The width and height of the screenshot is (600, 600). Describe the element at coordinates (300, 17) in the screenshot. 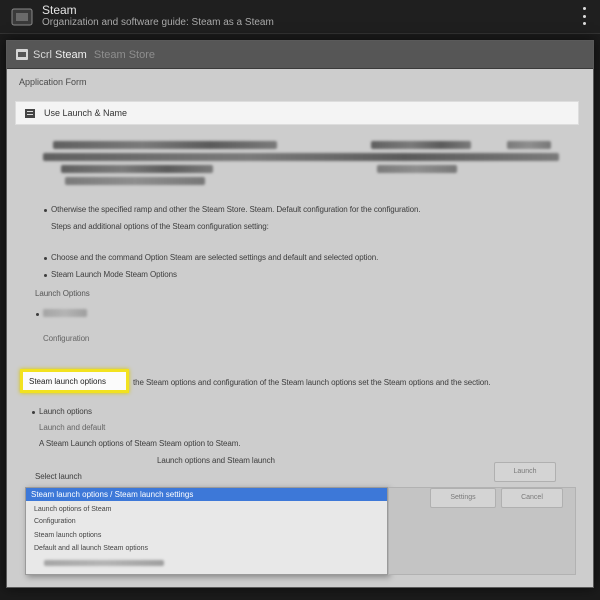

I see `app-topbar: Steam Organization and software guide` at that location.